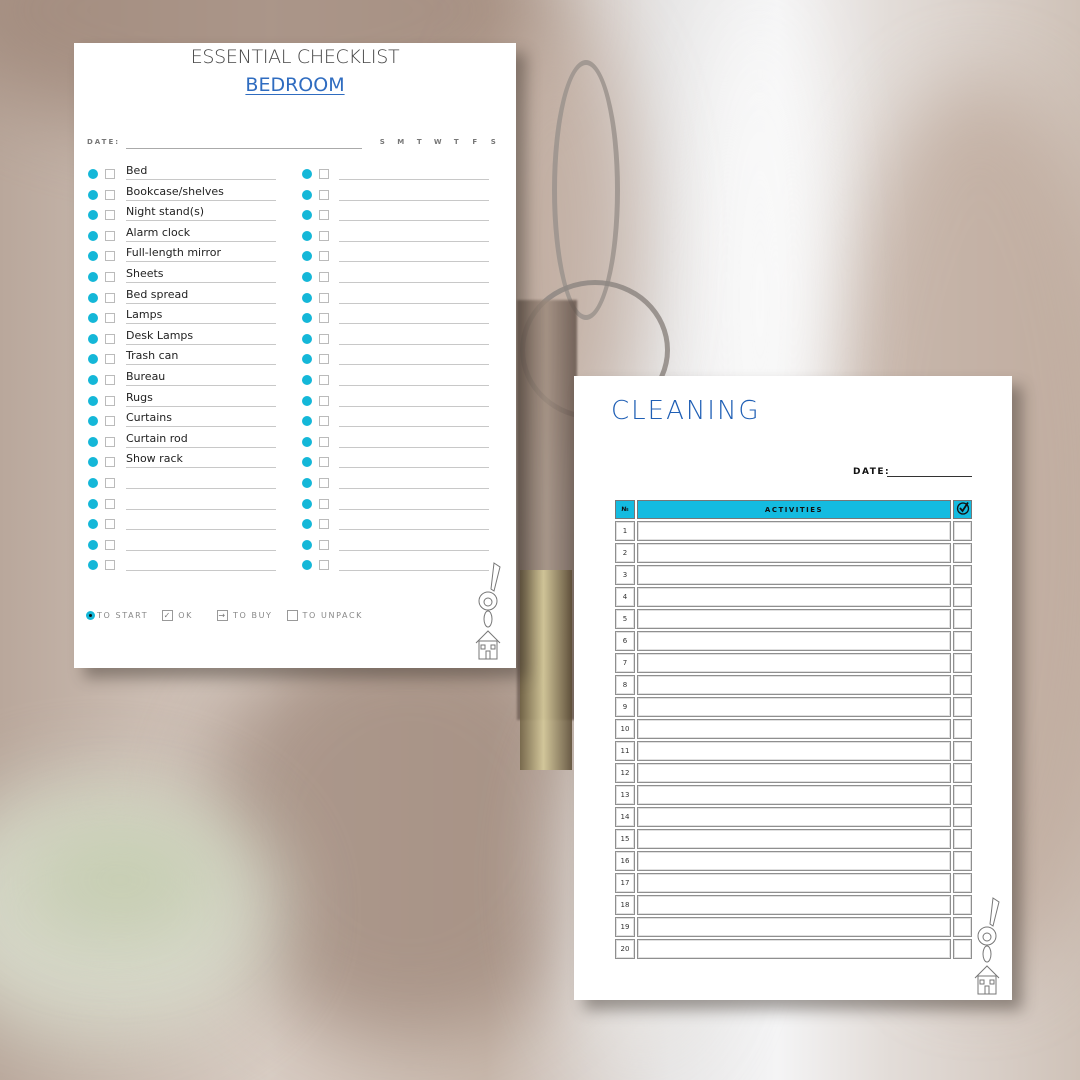  What do you see at coordinates (139, 397) in the screenshot?
I see `item-label: Rugs` at bounding box center [139, 397].